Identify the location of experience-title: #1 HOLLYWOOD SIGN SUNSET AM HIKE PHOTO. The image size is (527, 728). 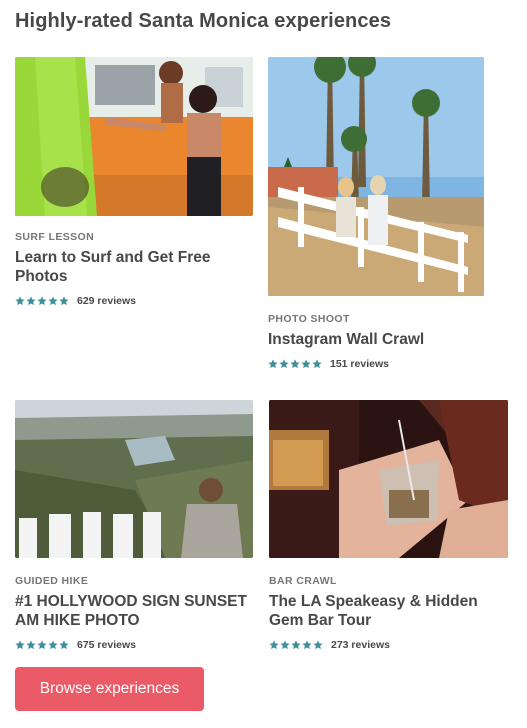
(131, 611).